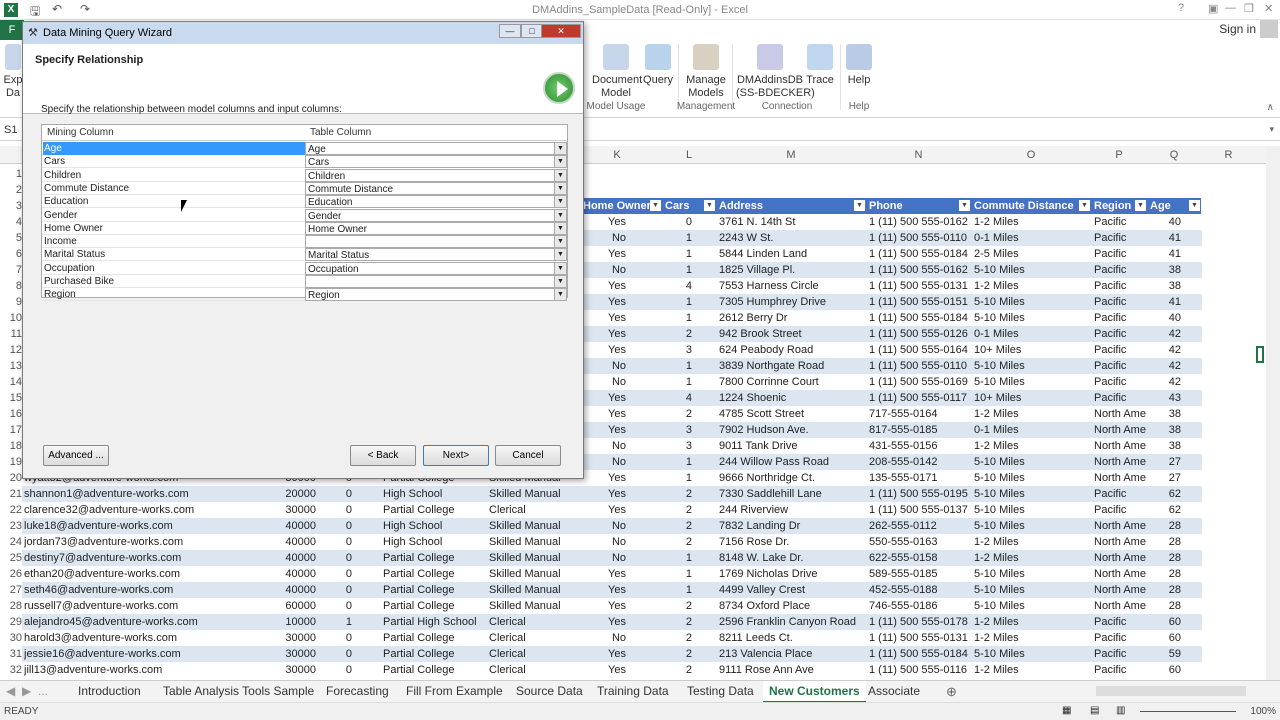 This screenshot has height=720, width=1280. I want to click on page-break-icon: ▥, so click(1120, 710).